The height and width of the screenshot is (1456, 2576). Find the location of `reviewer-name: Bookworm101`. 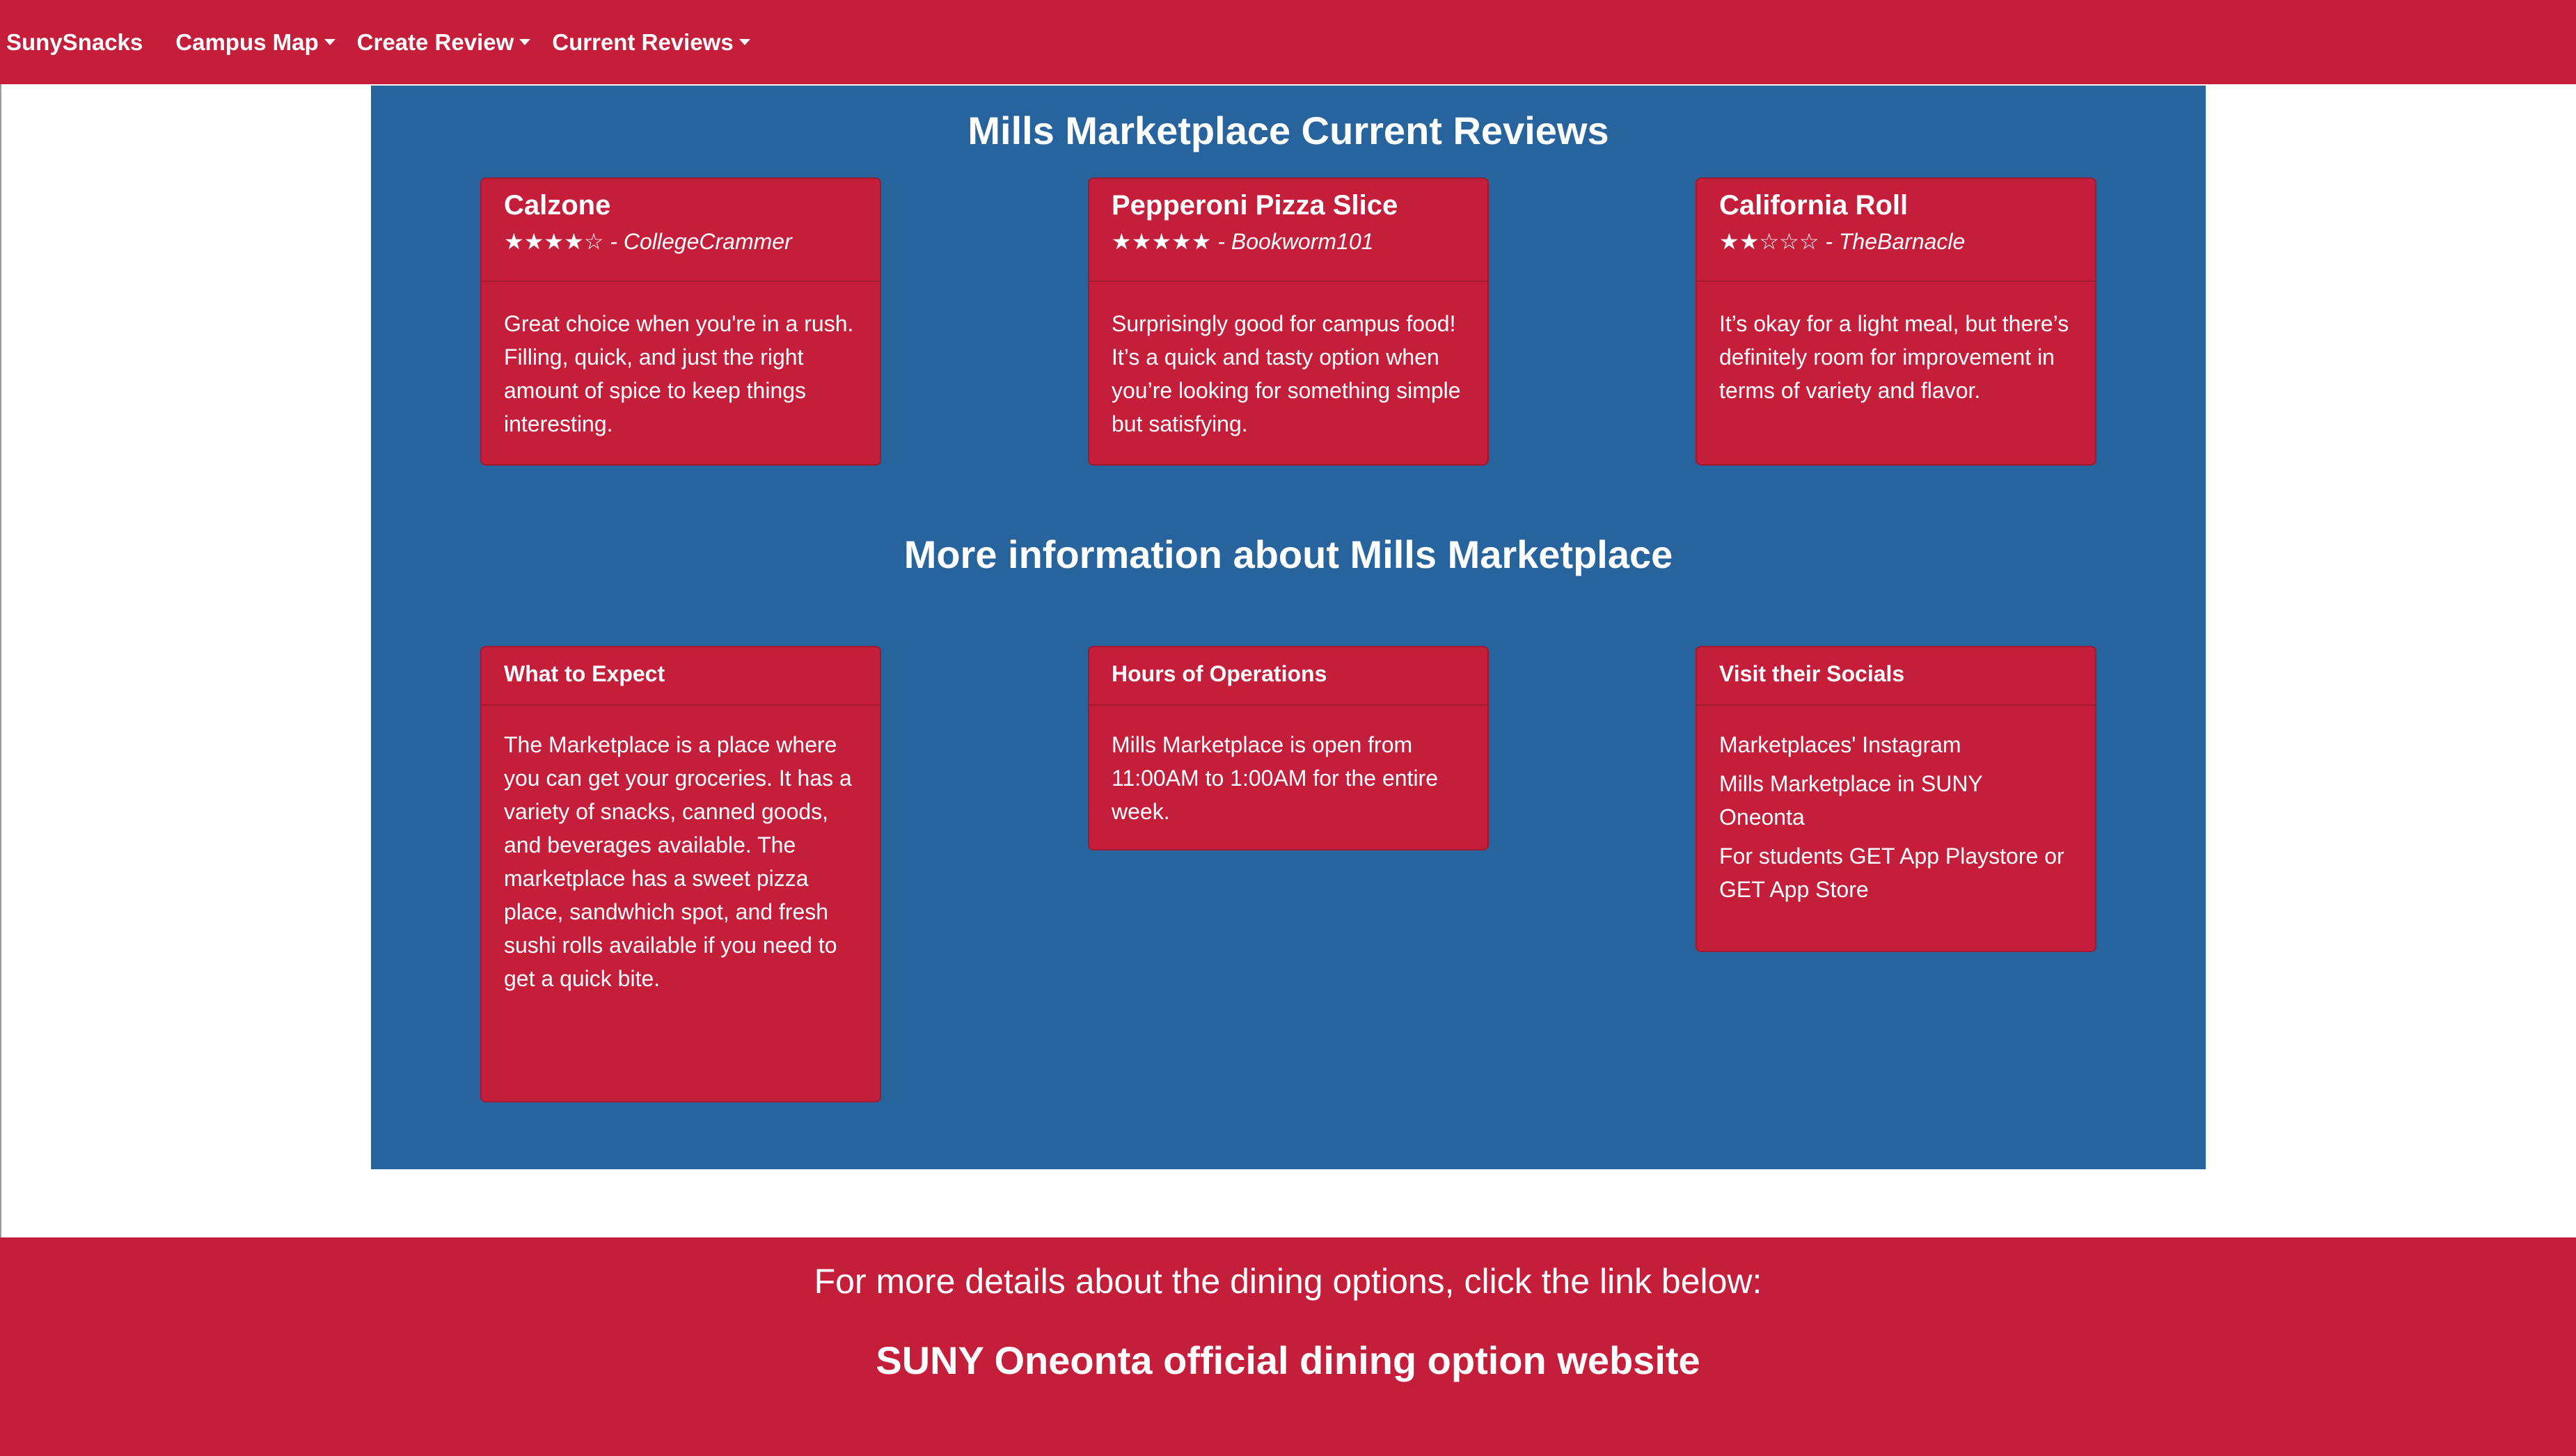

reviewer-name: Bookworm101 is located at coordinates (1302, 242).